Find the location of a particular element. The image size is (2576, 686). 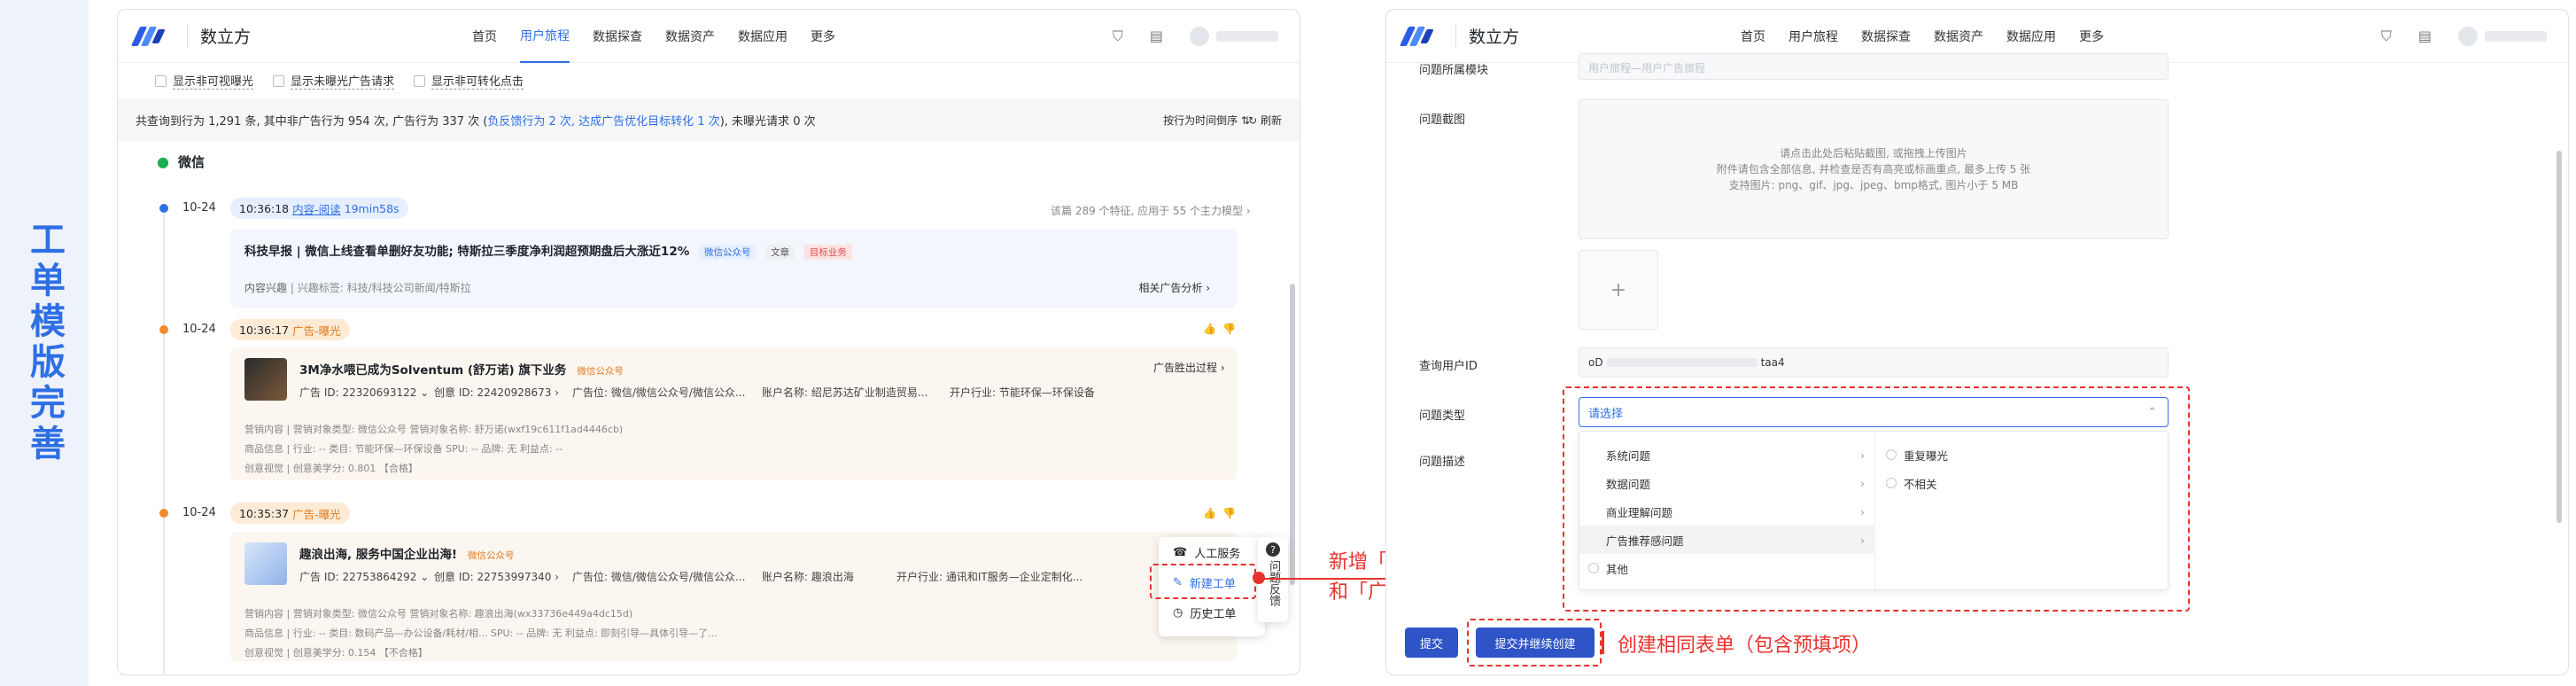

creative-visual: 创意视觉 | 创意美学分: 0.801 【合格】 is located at coordinates (331, 469).